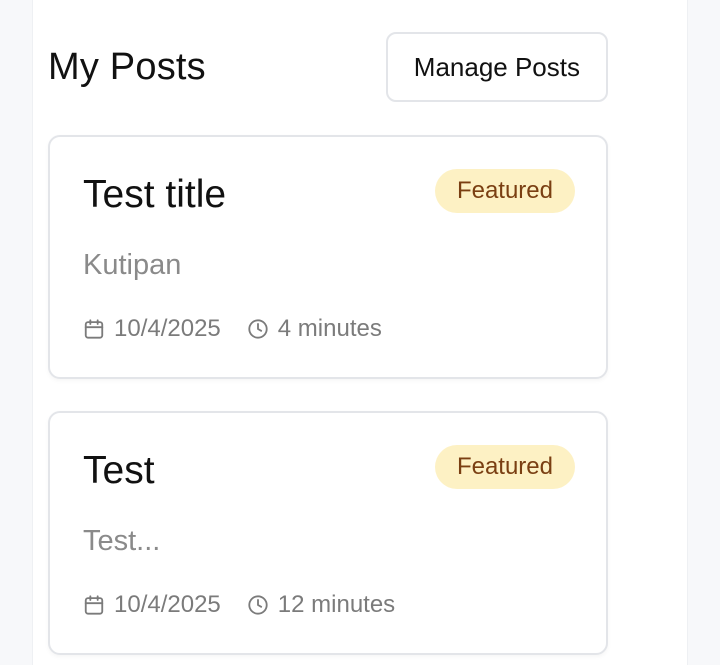  What do you see at coordinates (127, 66) in the screenshot?
I see `page-title: My Posts` at bounding box center [127, 66].